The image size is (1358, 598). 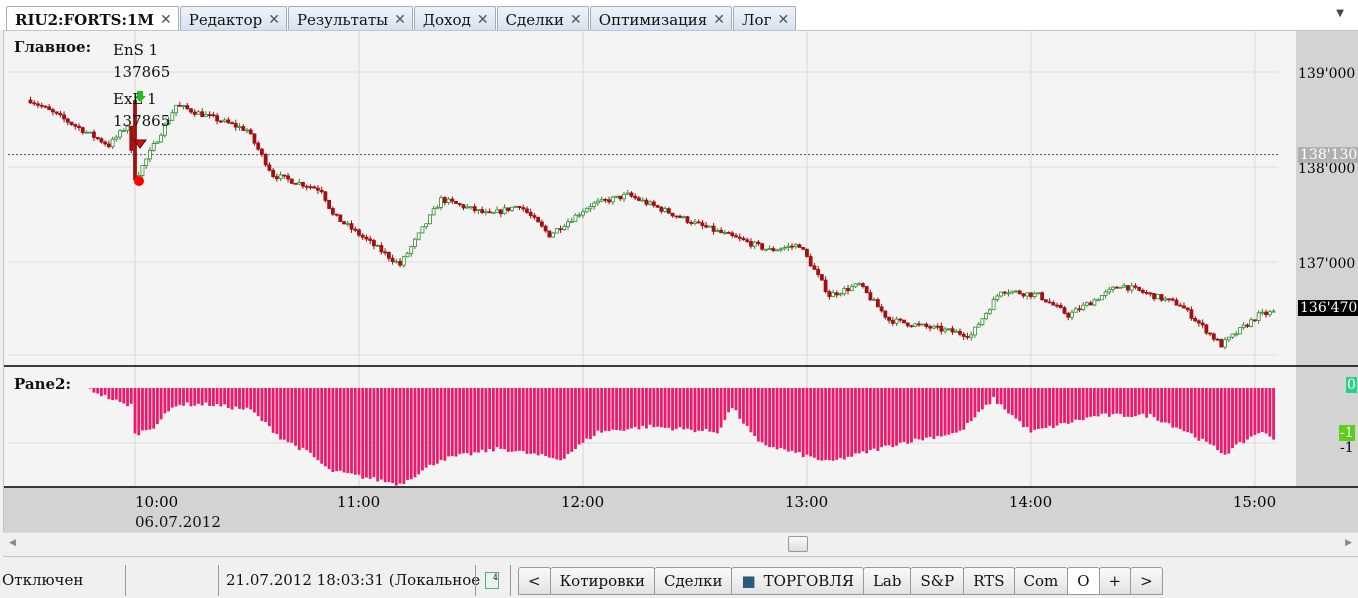 What do you see at coordinates (1326, 264) in the screenshot?
I see `price-tick-label: 137'000` at bounding box center [1326, 264].